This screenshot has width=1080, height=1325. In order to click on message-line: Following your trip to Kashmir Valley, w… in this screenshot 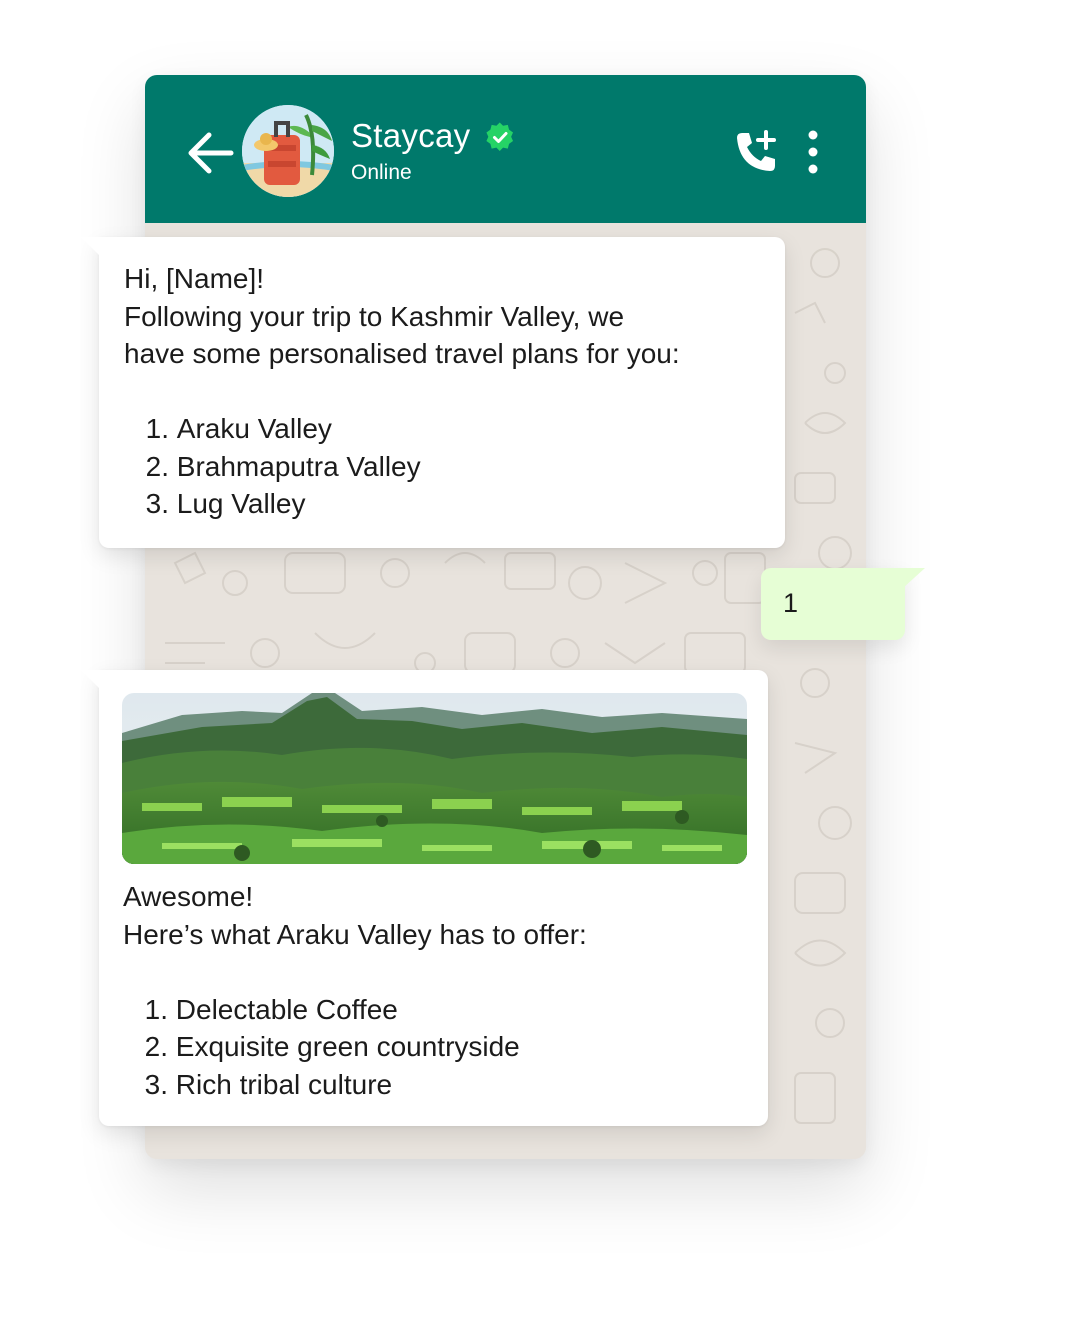, I will do `click(374, 316)`.